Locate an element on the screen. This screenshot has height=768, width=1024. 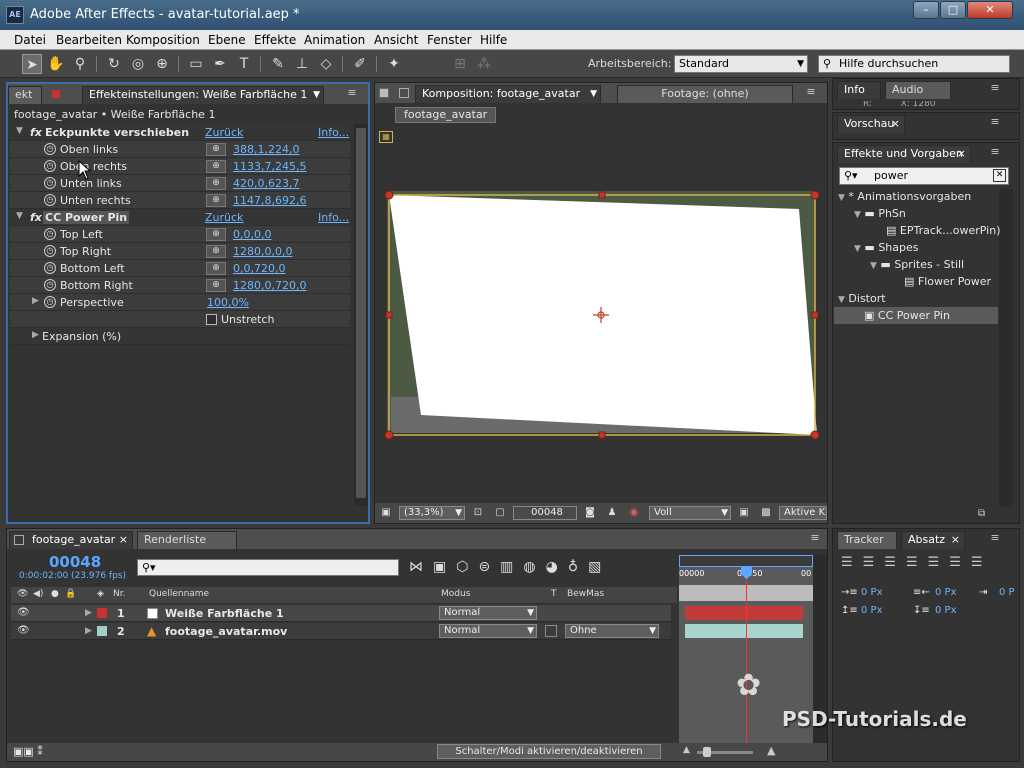
label-color-swatch is located at coordinates (102, 613).